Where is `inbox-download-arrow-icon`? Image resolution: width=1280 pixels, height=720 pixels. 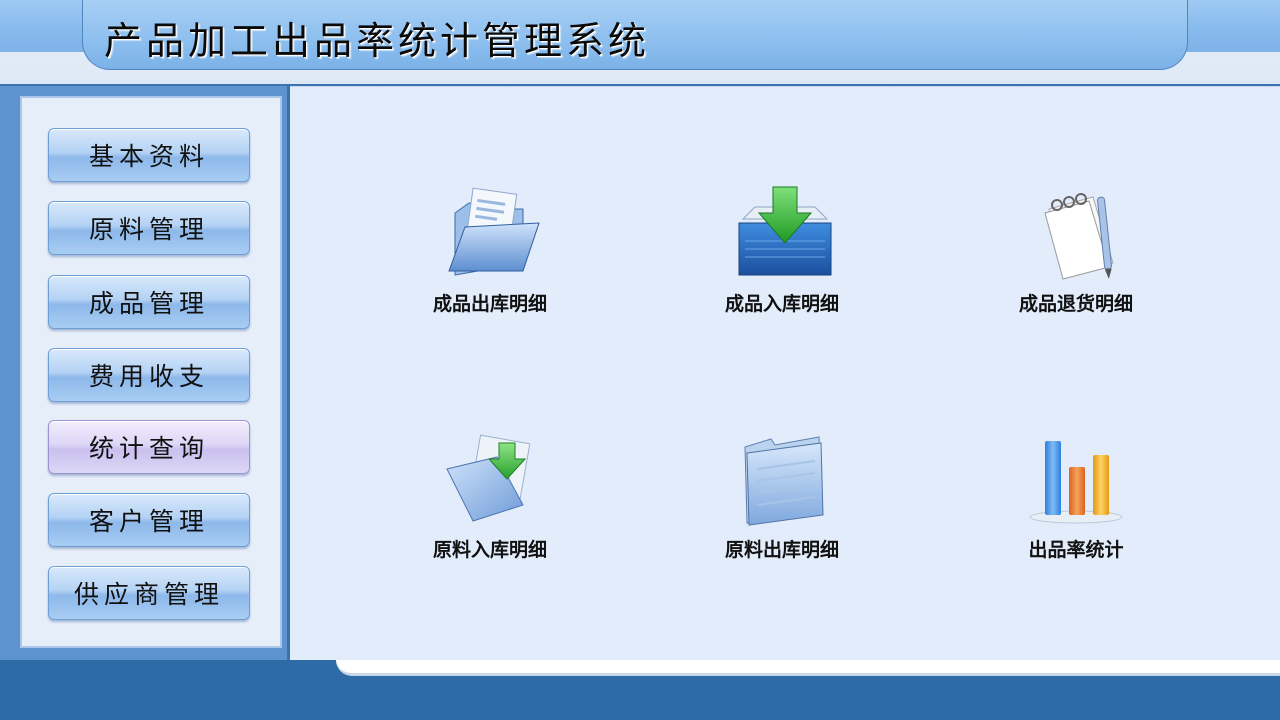 inbox-download-arrow-icon is located at coordinates (785, 231).